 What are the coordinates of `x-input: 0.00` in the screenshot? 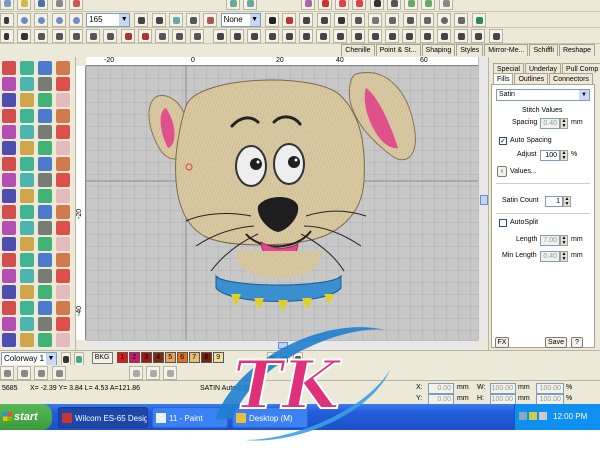 It's located at (441, 388).